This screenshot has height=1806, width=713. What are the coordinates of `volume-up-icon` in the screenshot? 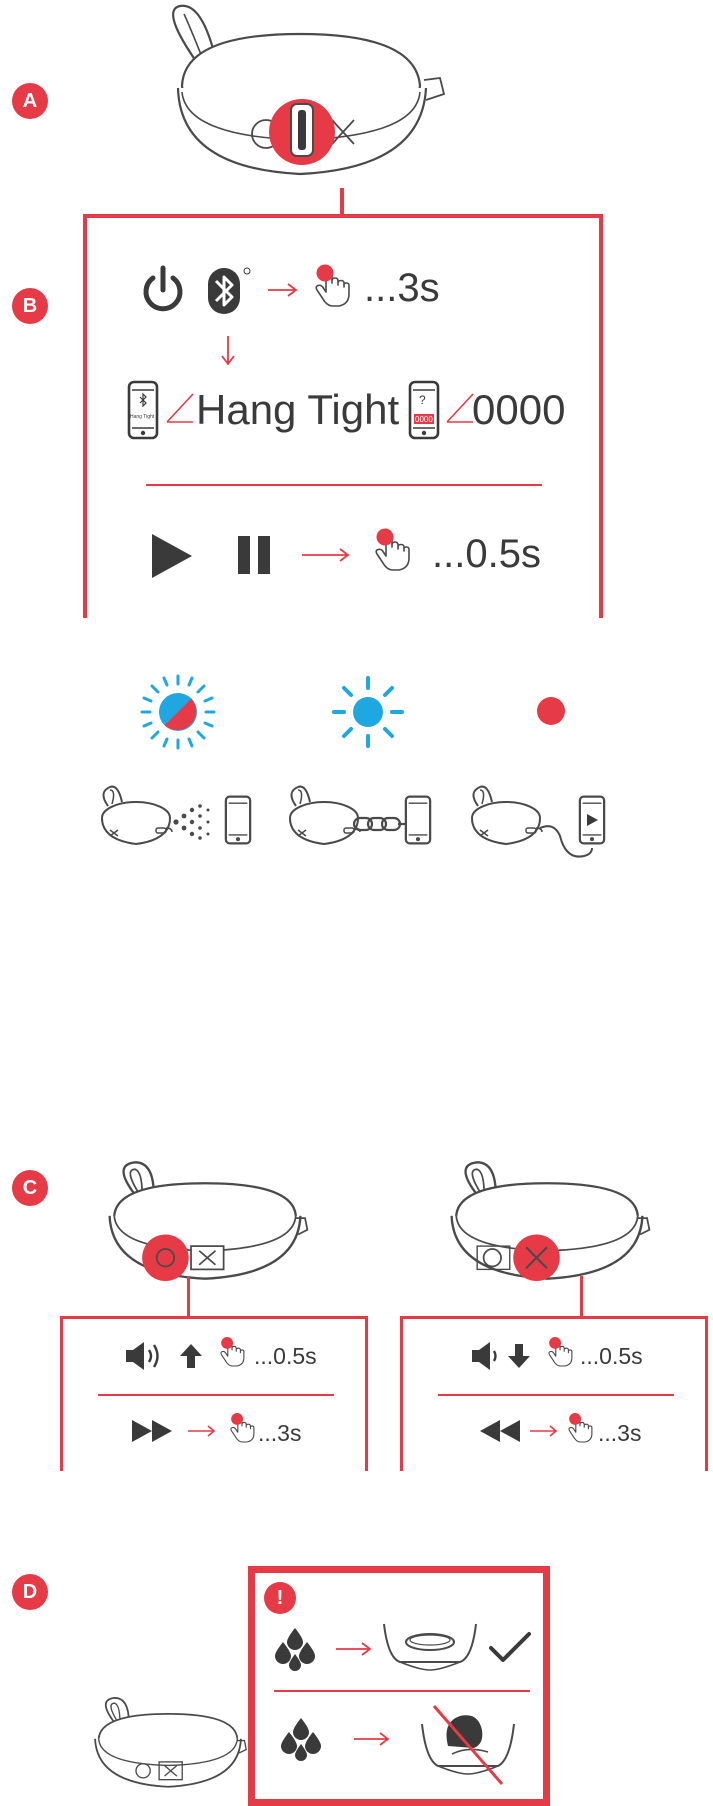 It's located at (142, 1356).